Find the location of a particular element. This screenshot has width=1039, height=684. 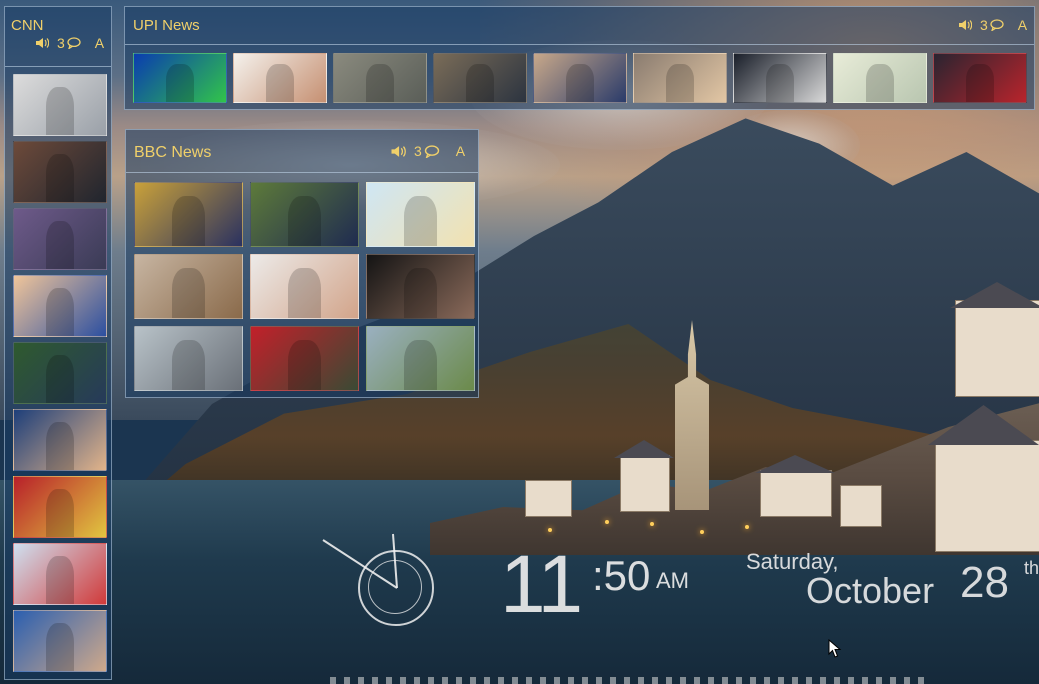

bbc-panel: BBC News 3 A is located at coordinates (302, 263).